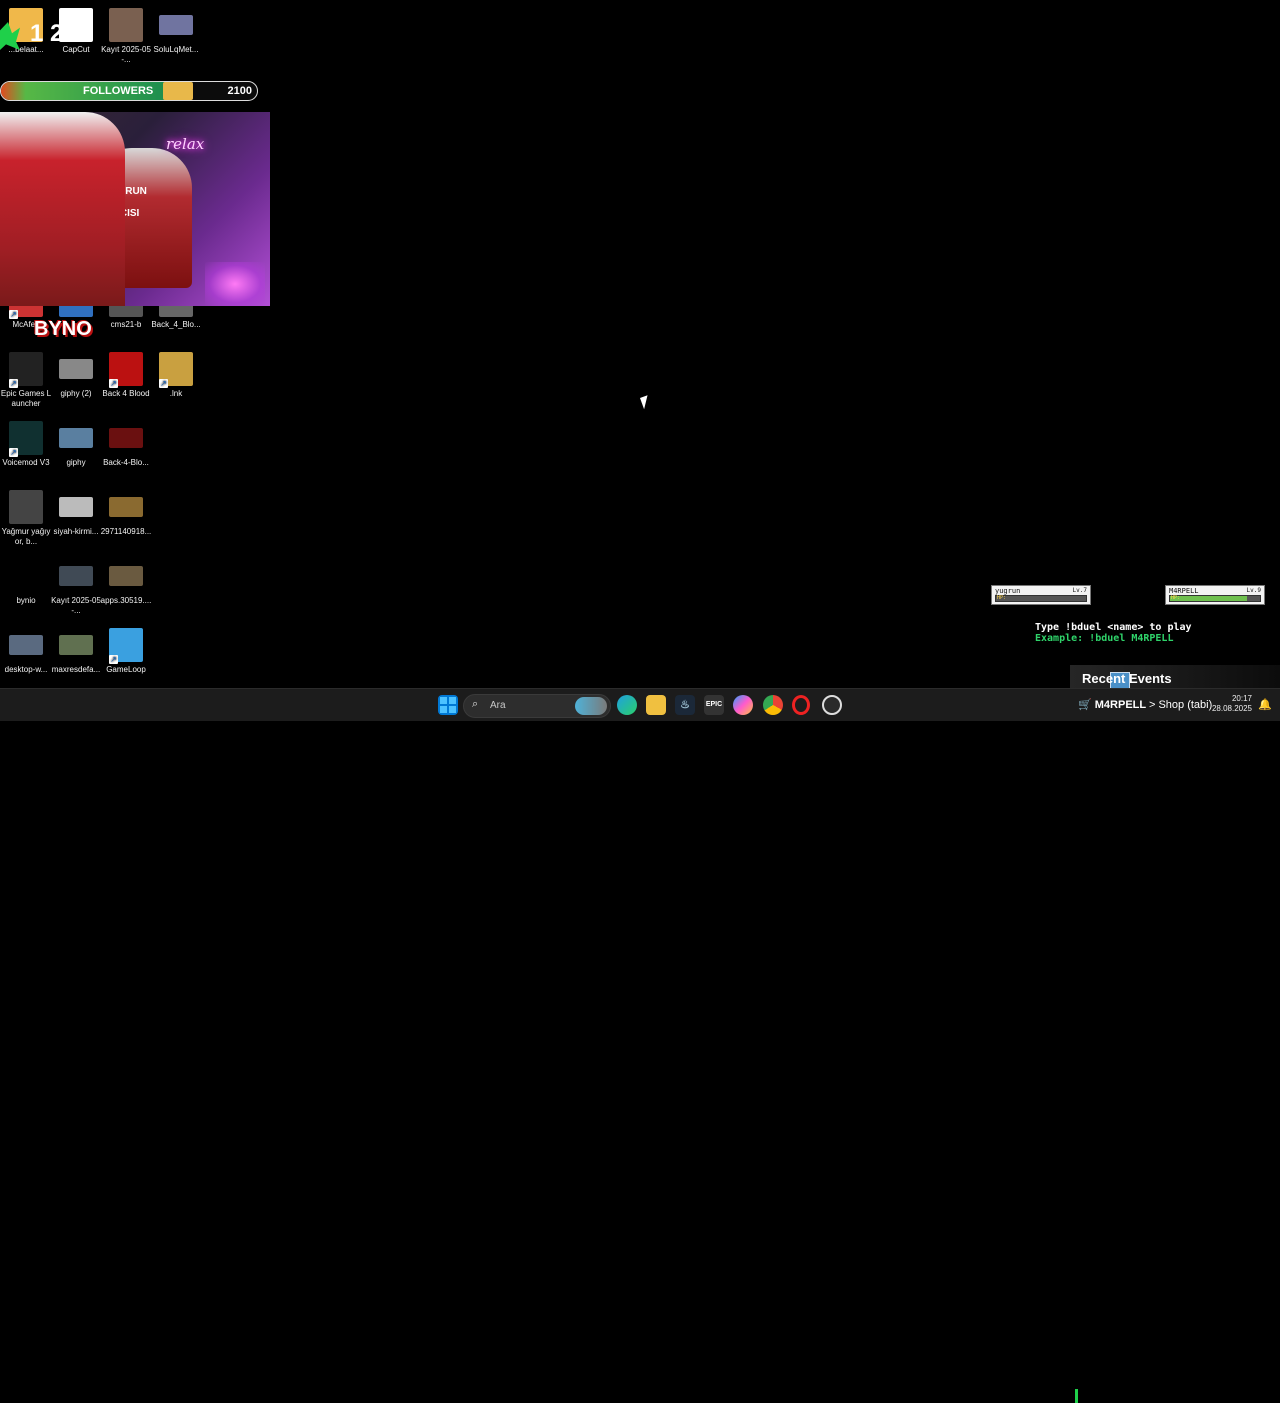 The image size is (1280, 1403). Describe the element at coordinates (1208, 598) in the screenshot. I see `duel-player2-hp-fill` at that location.